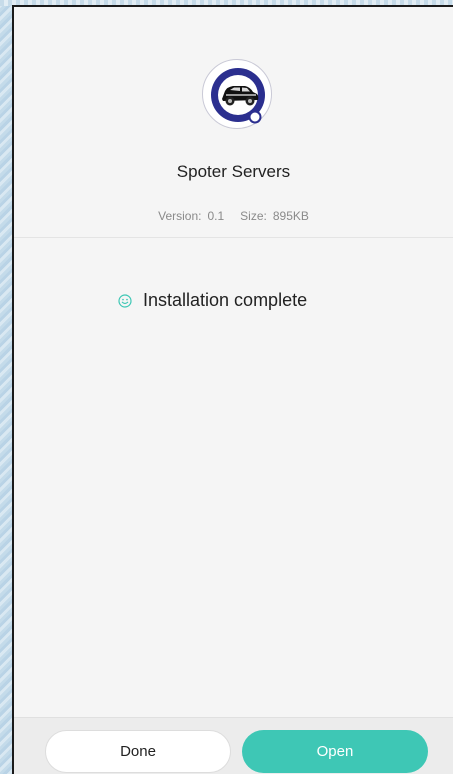 This screenshot has height=774, width=453. Describe the element at coordinates (6, 387) in the screenshot. I see `background-pattern-left` at that location.